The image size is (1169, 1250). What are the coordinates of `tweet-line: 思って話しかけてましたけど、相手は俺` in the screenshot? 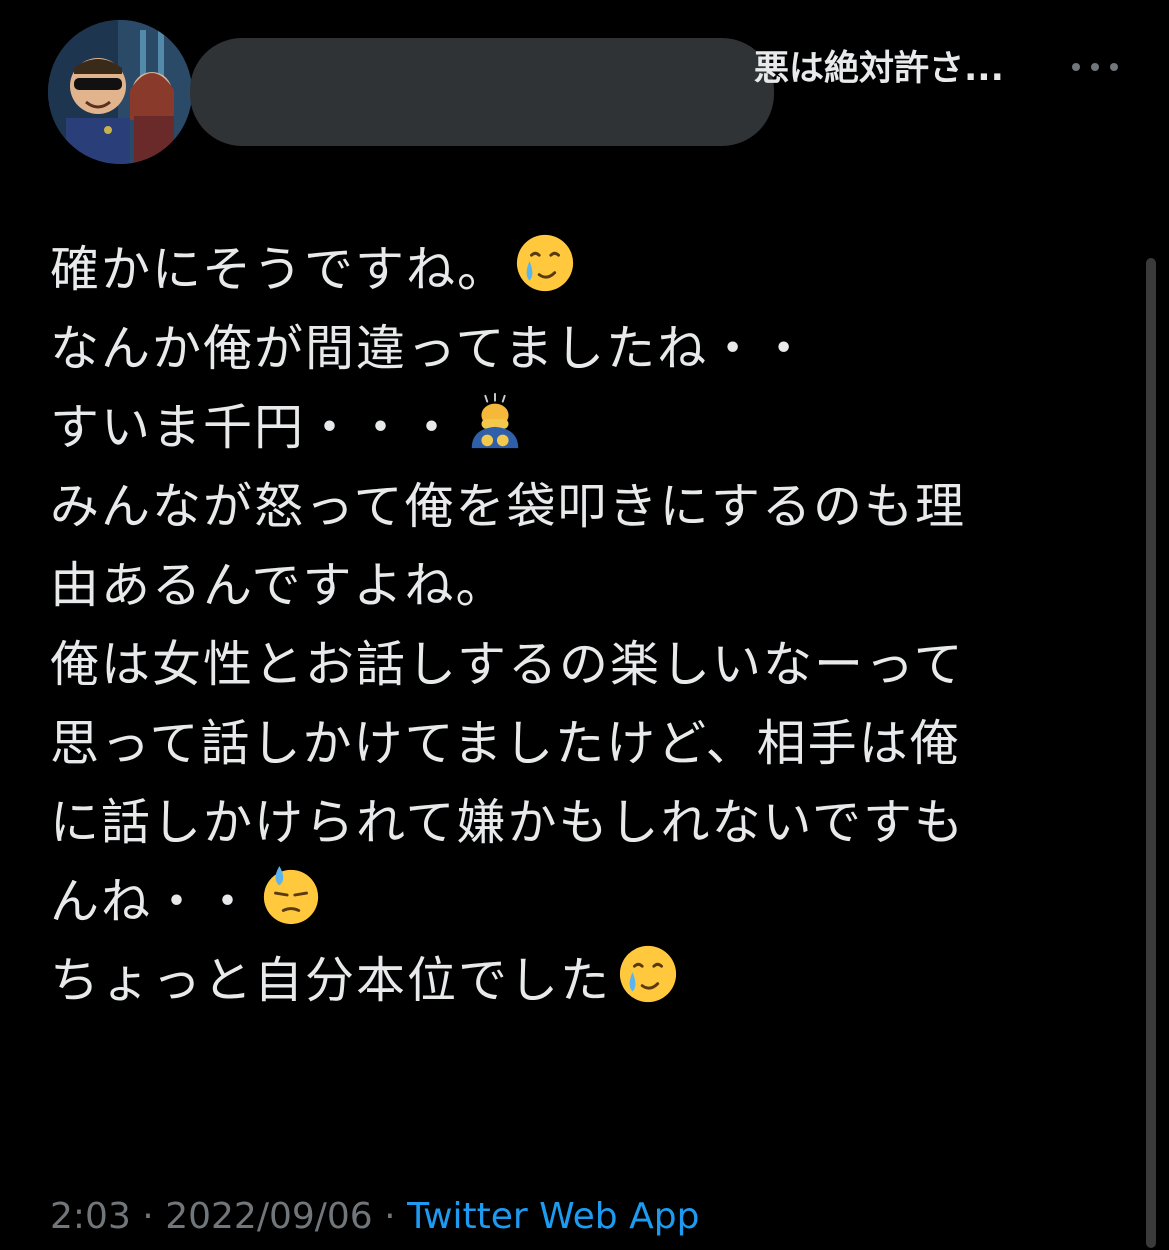 It's located at (505, 743).